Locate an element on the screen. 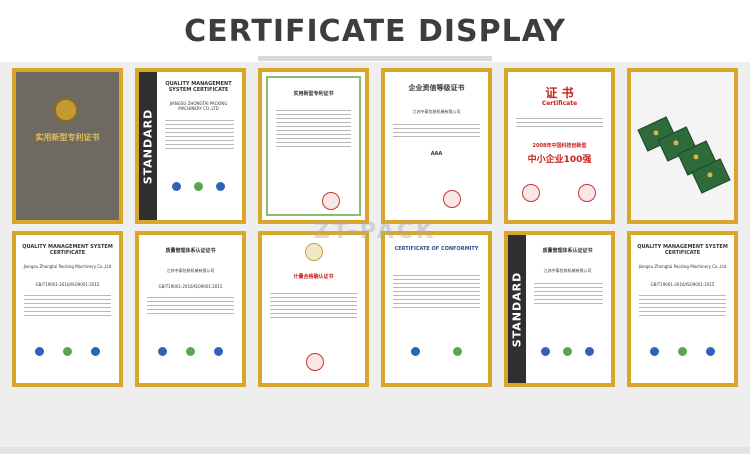 The image size is (750, 454). cover-title: 实用新型专利证书 is located at coordinates (67, 137).